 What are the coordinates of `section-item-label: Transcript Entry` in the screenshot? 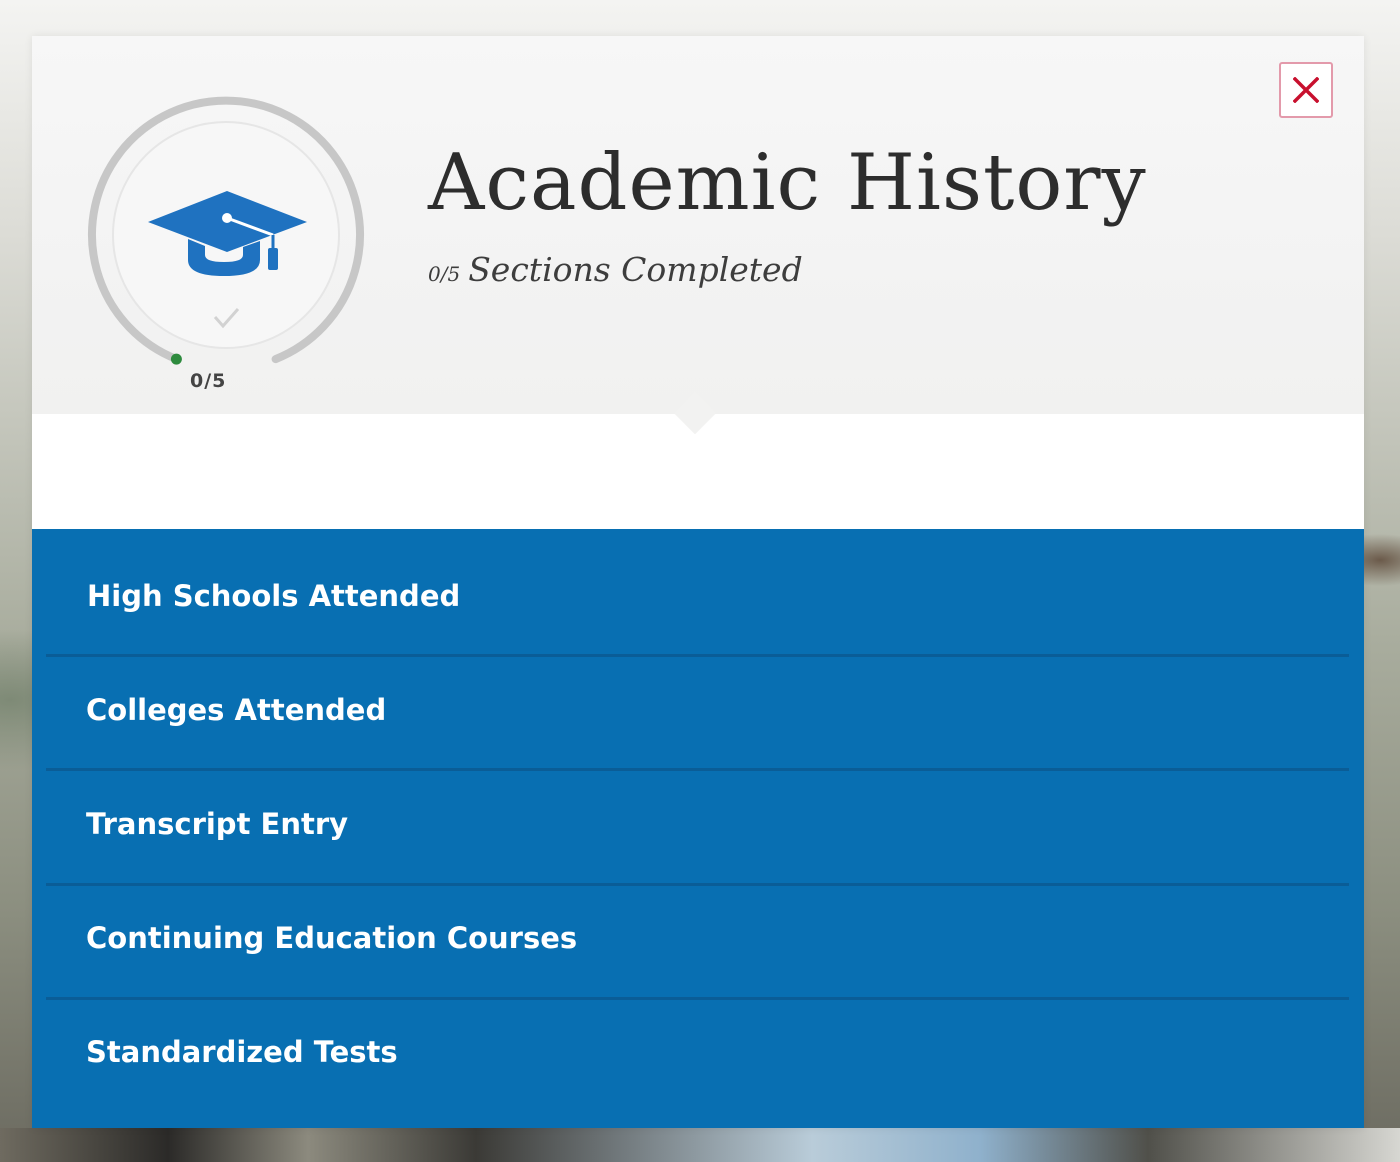 It's located at (217, 824).